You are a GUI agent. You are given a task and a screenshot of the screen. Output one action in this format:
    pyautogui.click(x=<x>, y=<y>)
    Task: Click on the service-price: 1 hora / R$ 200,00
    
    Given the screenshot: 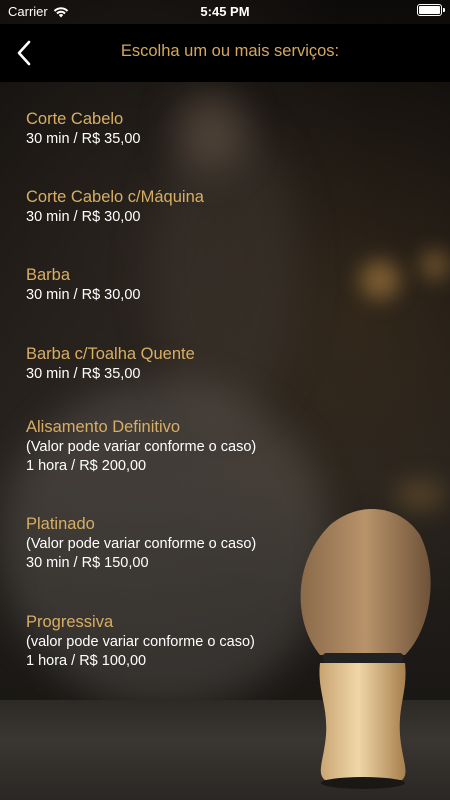 What is the action you would take?
    pyautogui.click(x=86, y=466)
    